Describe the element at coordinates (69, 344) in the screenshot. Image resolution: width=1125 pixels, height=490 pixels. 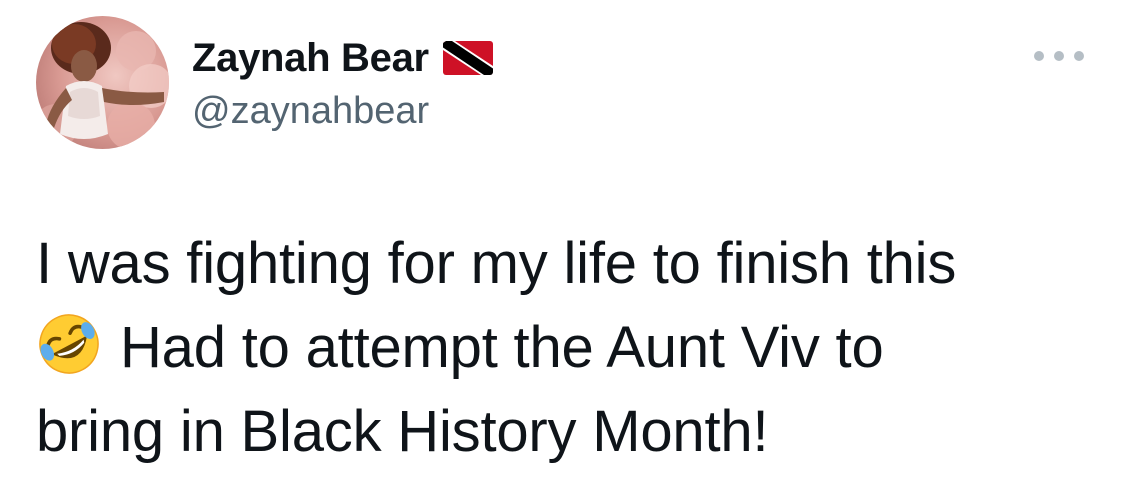
I see `rolling-on-the-floor-laughing-emoji-icon` at that location.